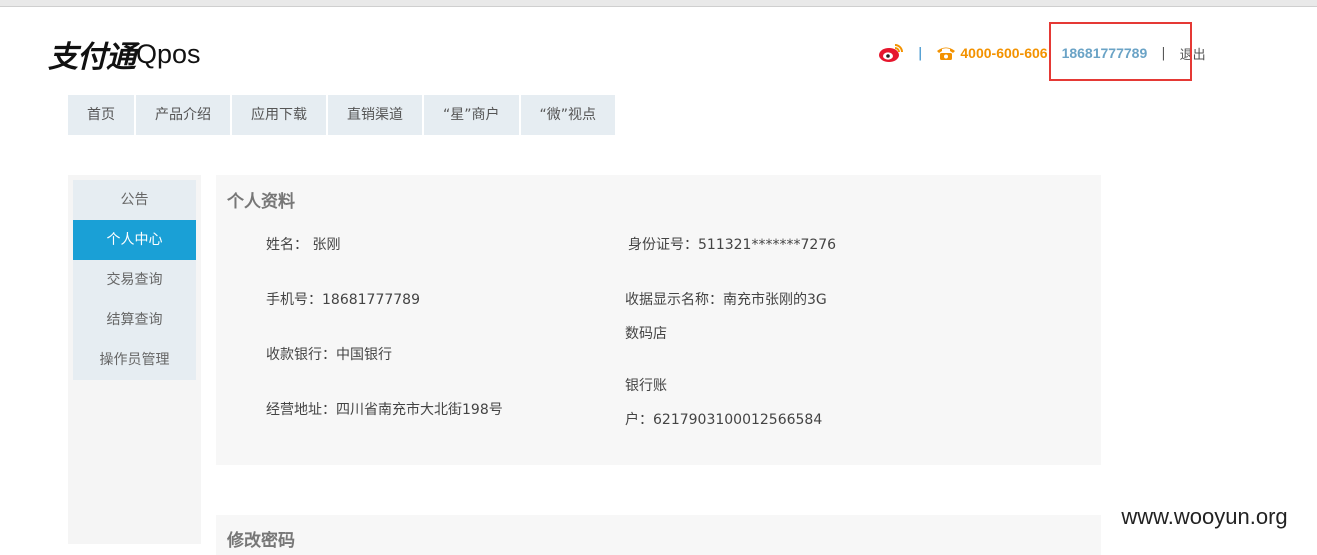 The width and height of the screenshot is (1317, 555). Describe the element at coordinates (134, 200) in the screenshot. I see `sidebar-item-announcement: 公告` at that location.